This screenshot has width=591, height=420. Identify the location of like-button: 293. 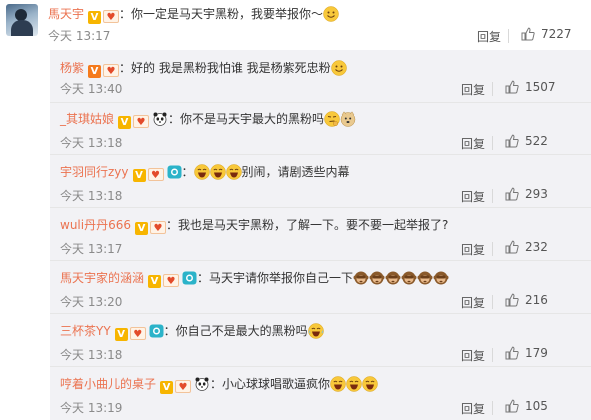
(526, 194).